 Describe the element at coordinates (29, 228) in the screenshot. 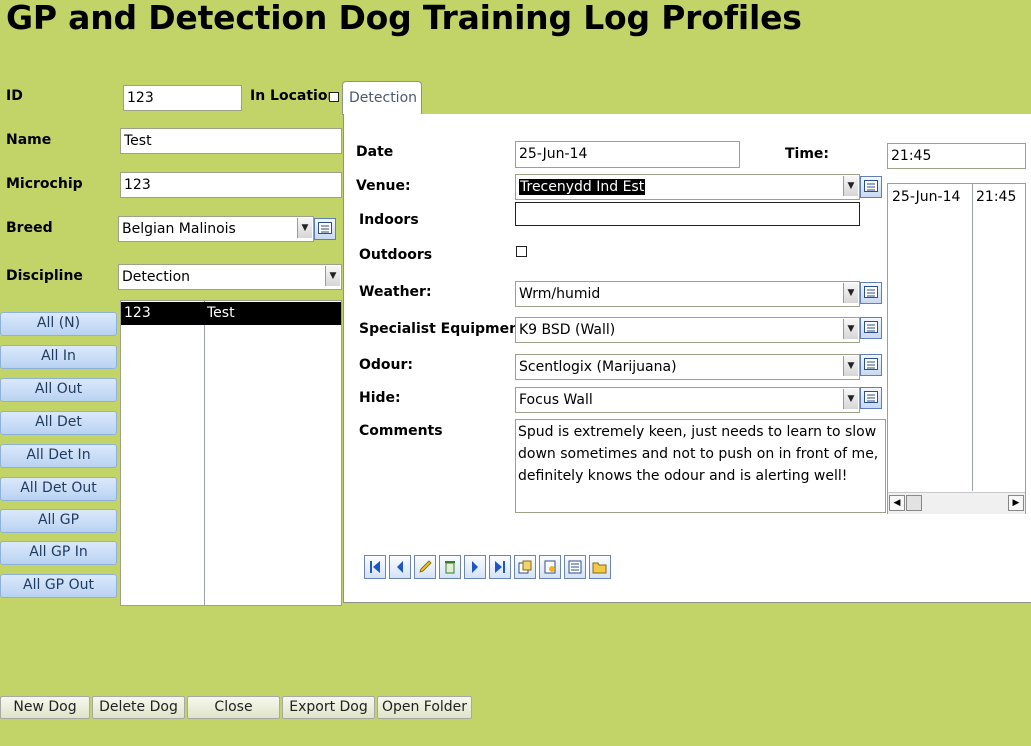

I see `breed-label: Breed` at that location.